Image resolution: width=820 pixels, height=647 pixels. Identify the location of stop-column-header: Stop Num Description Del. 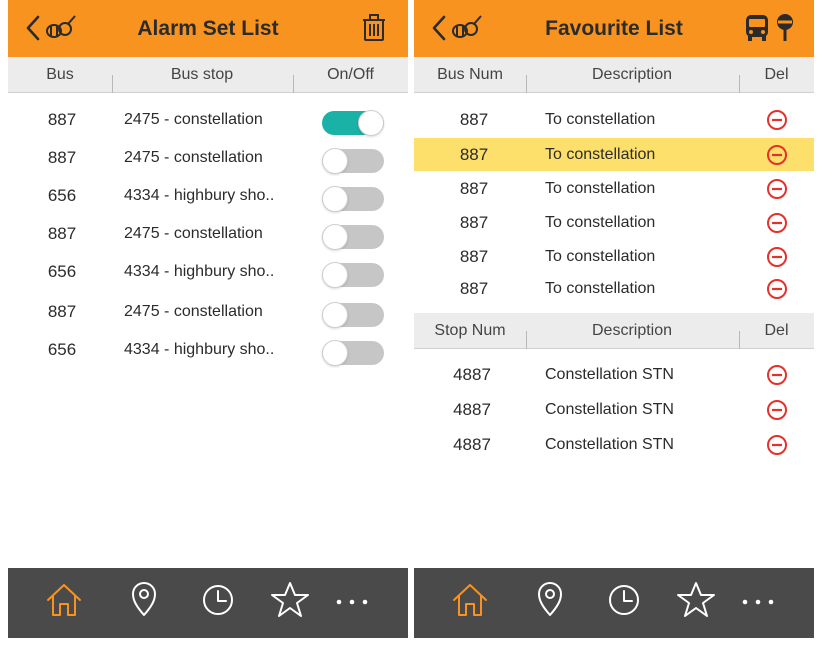
(614, 331).